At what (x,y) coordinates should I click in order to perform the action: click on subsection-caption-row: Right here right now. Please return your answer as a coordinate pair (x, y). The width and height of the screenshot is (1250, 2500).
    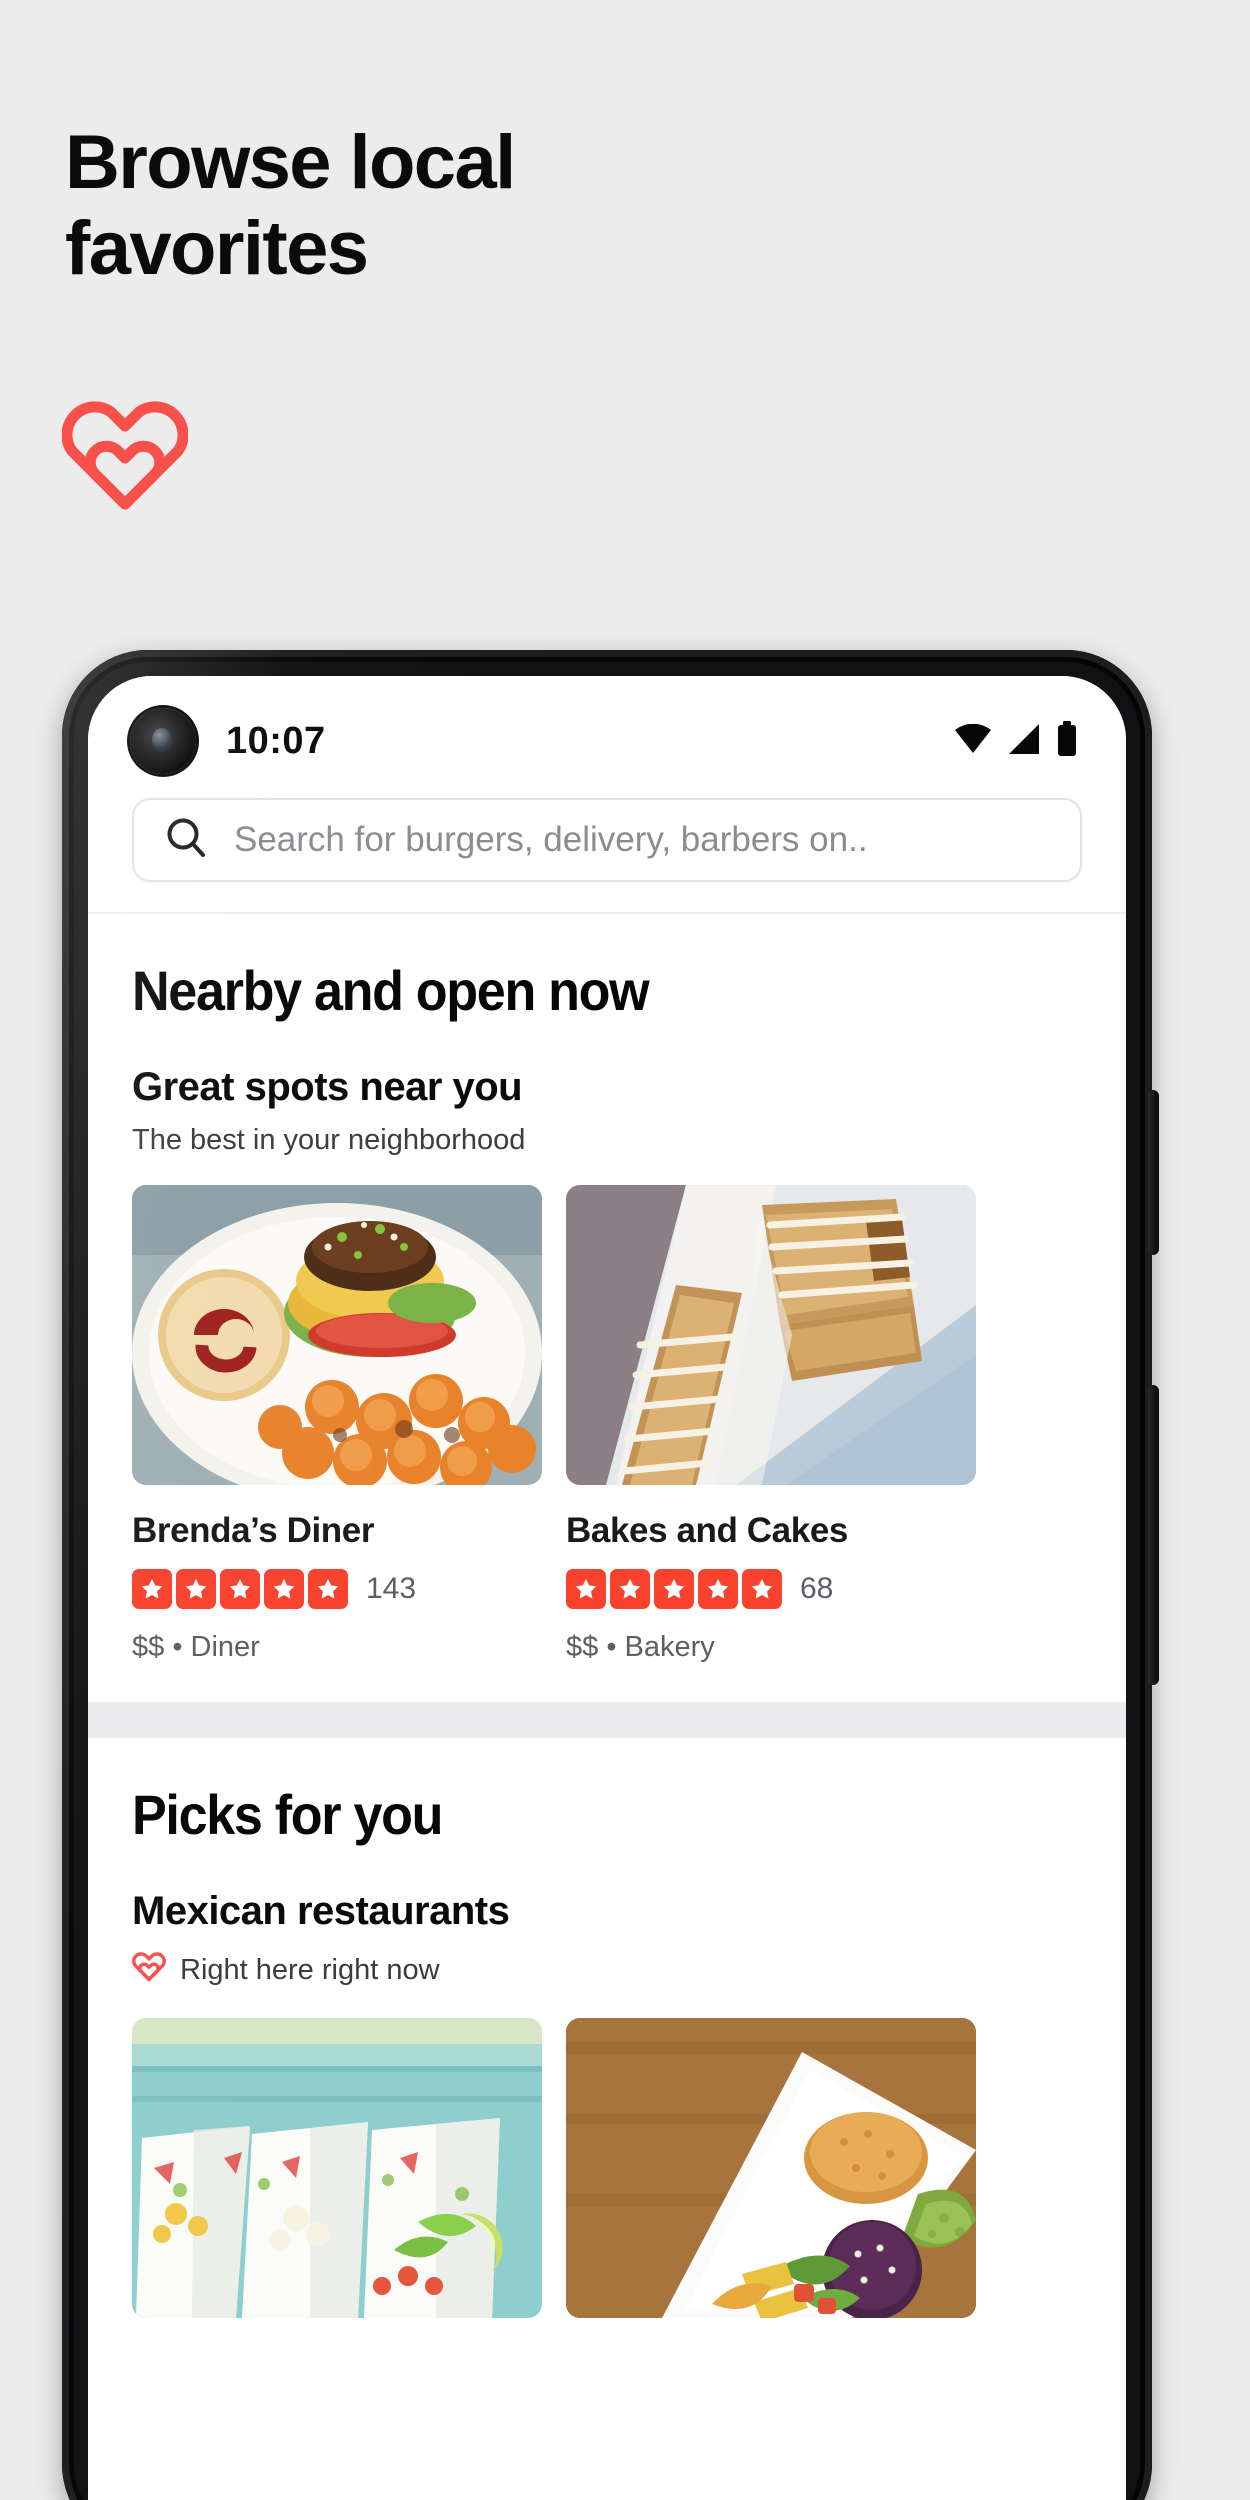
    Looking at the image, I should click on (607, 1970).